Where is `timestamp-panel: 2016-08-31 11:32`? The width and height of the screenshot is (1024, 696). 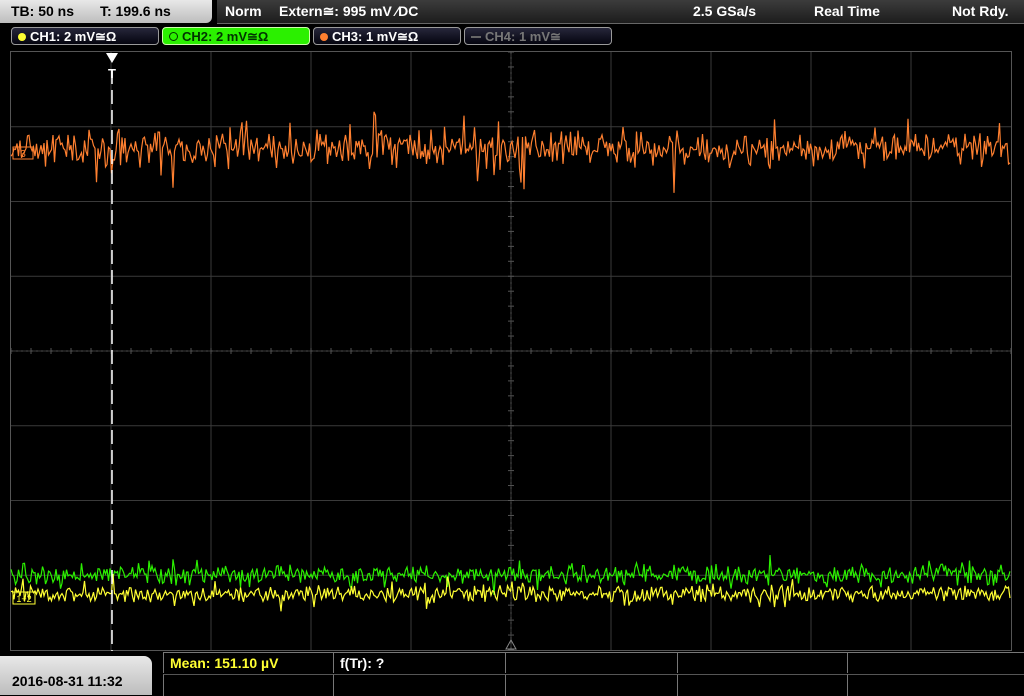
timestamp-panel: 2016-08-31 11:32 is located at coordinates (76, 675).